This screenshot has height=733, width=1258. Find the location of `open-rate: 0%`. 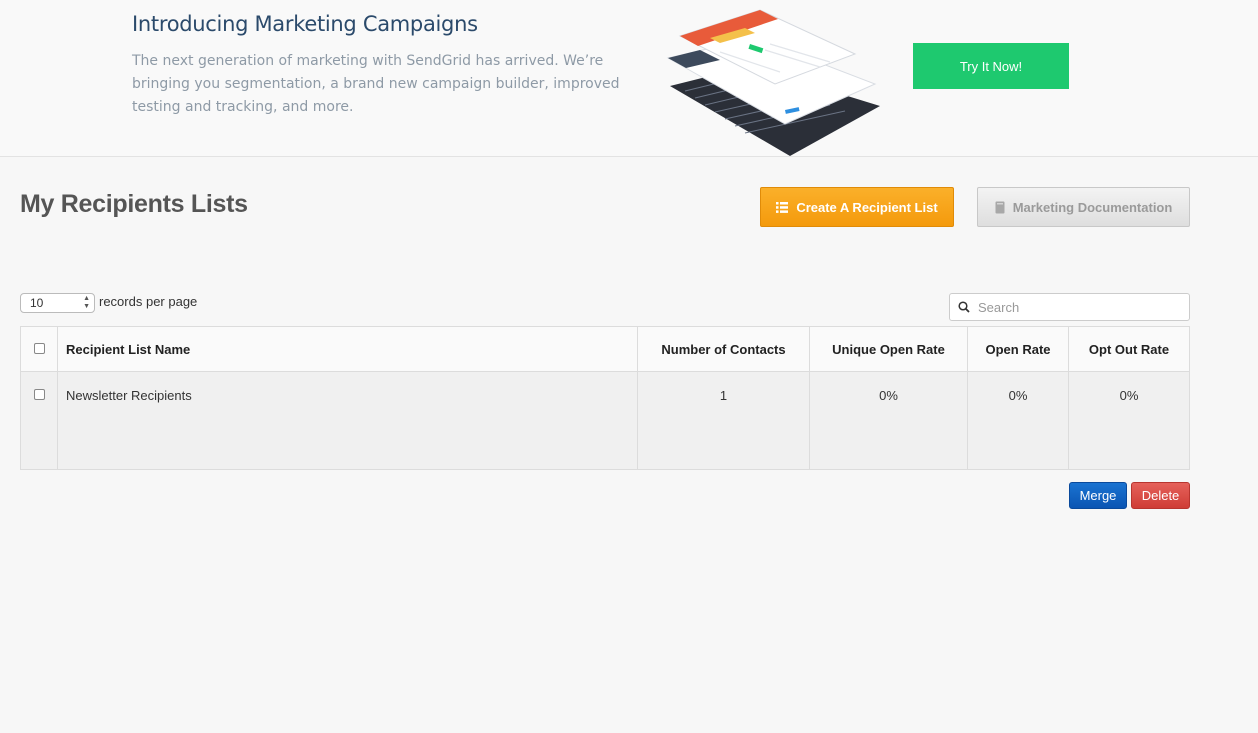

open-rate: 0% is located at coordinates (1018, 420).